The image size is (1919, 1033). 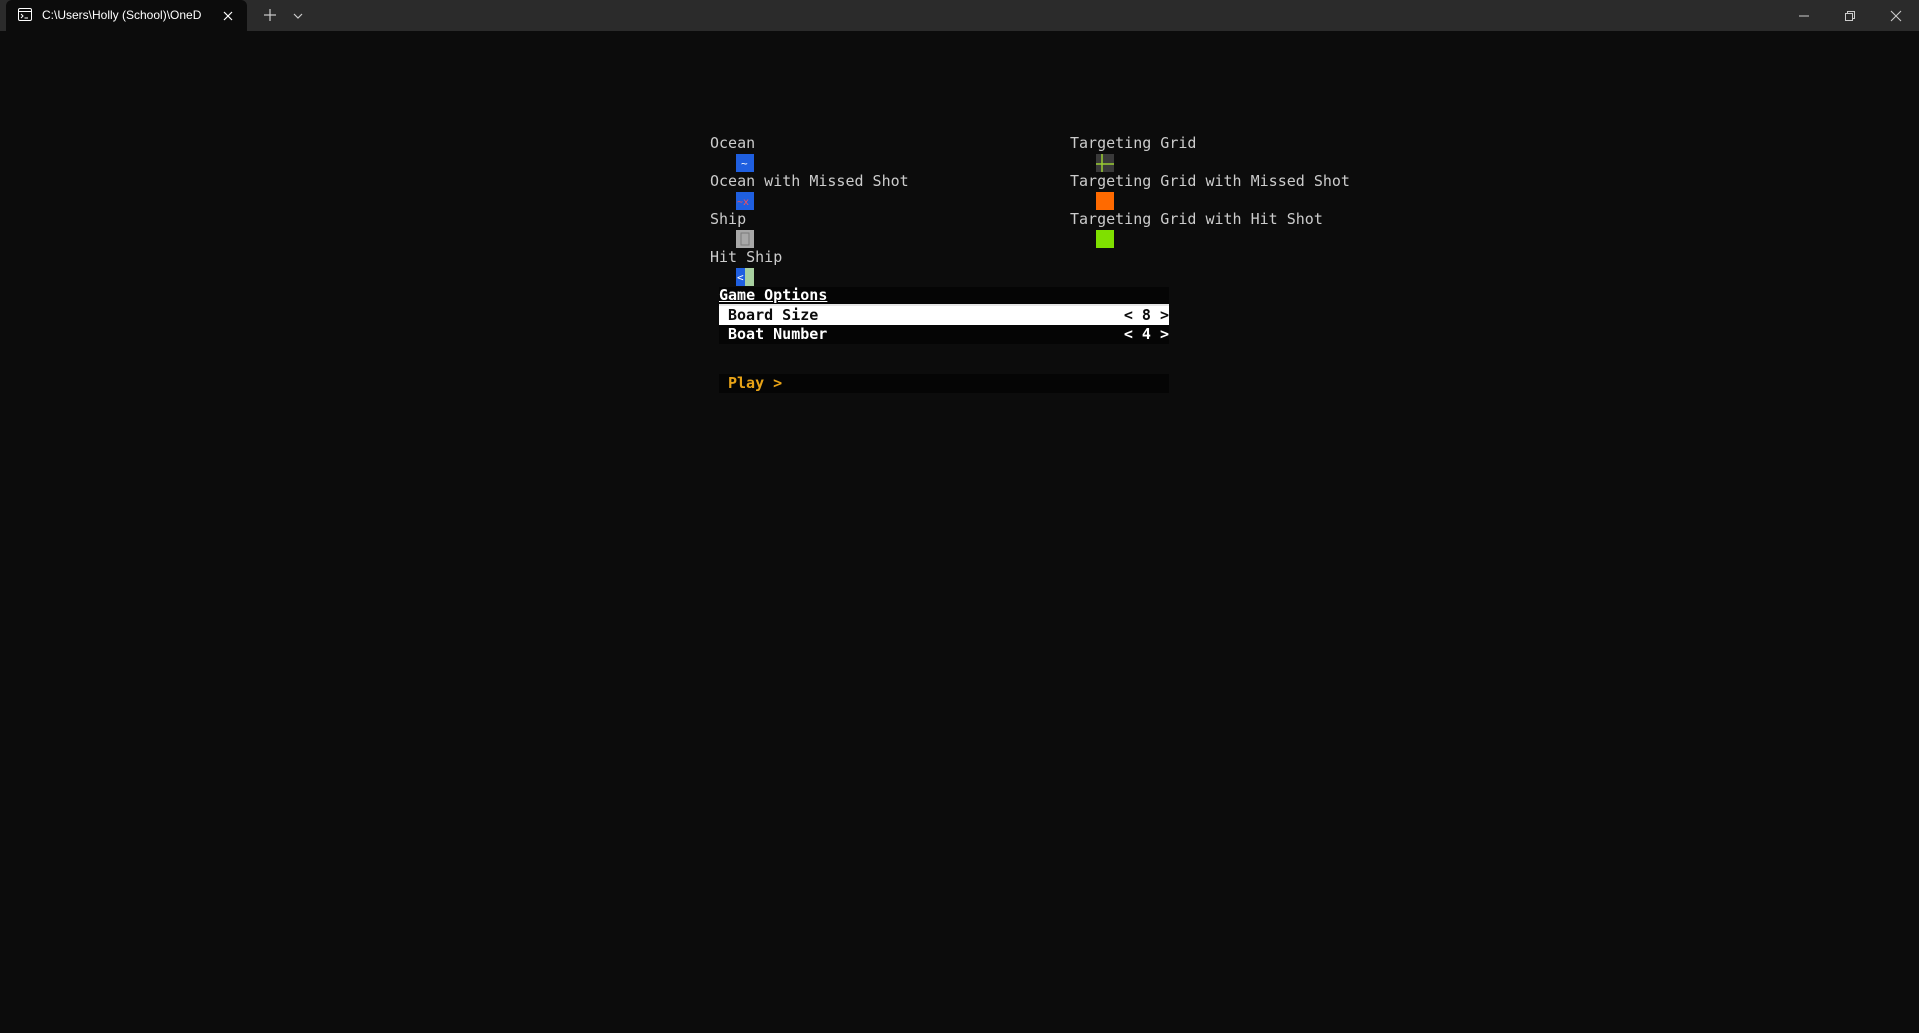 I want to click on chevron-down-icon, so click(x=298, y=15).